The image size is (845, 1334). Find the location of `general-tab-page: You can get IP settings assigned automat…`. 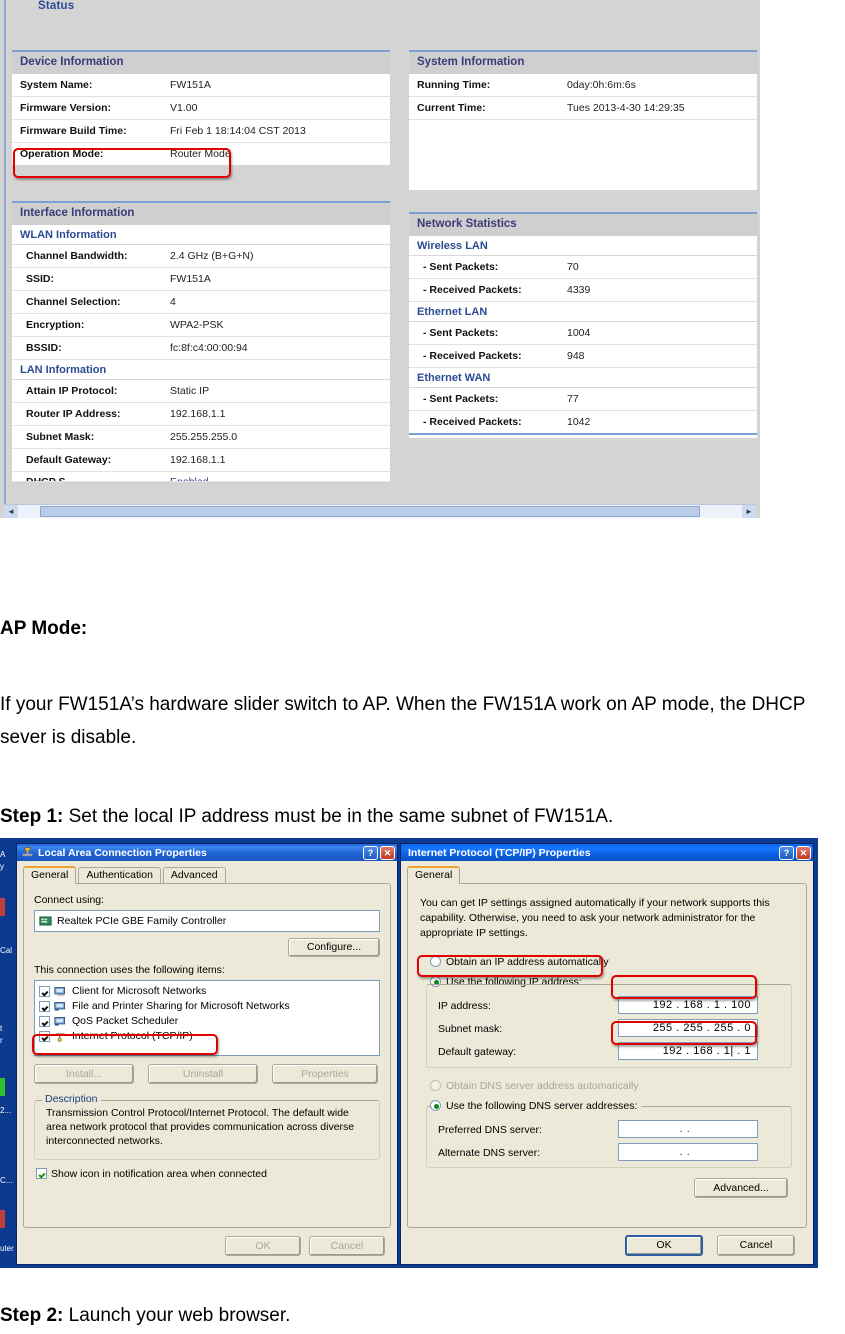

general-tab-page: You can get IP settings assigned automat… is located at coordinates (607, 1055).